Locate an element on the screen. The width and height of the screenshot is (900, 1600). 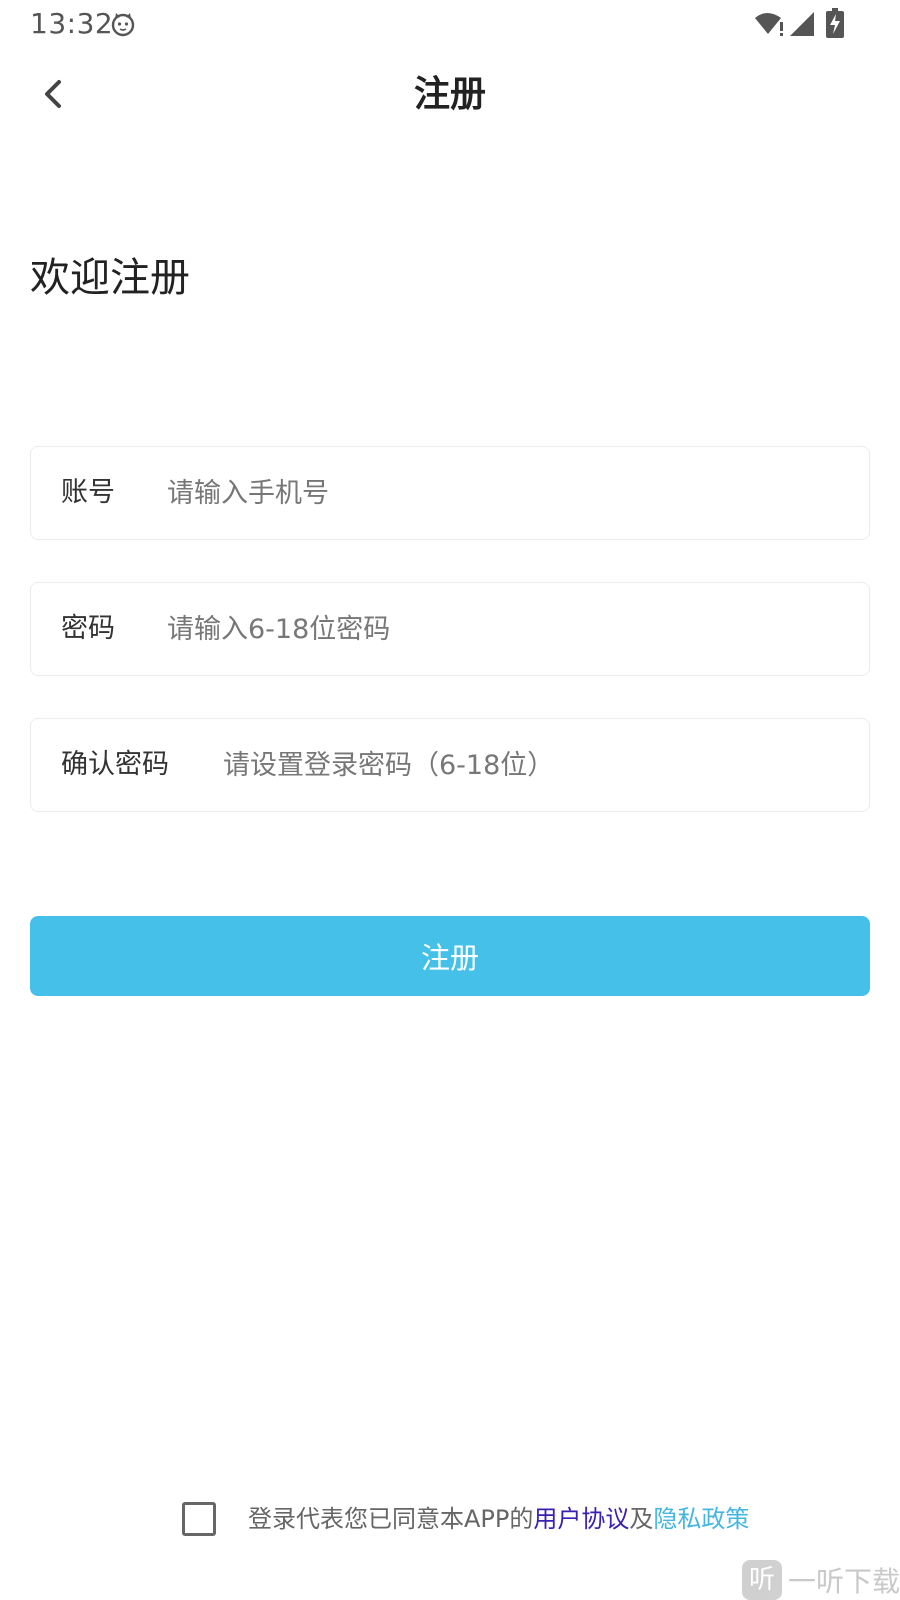
wifi-icon is located at coordinates (769, 24).